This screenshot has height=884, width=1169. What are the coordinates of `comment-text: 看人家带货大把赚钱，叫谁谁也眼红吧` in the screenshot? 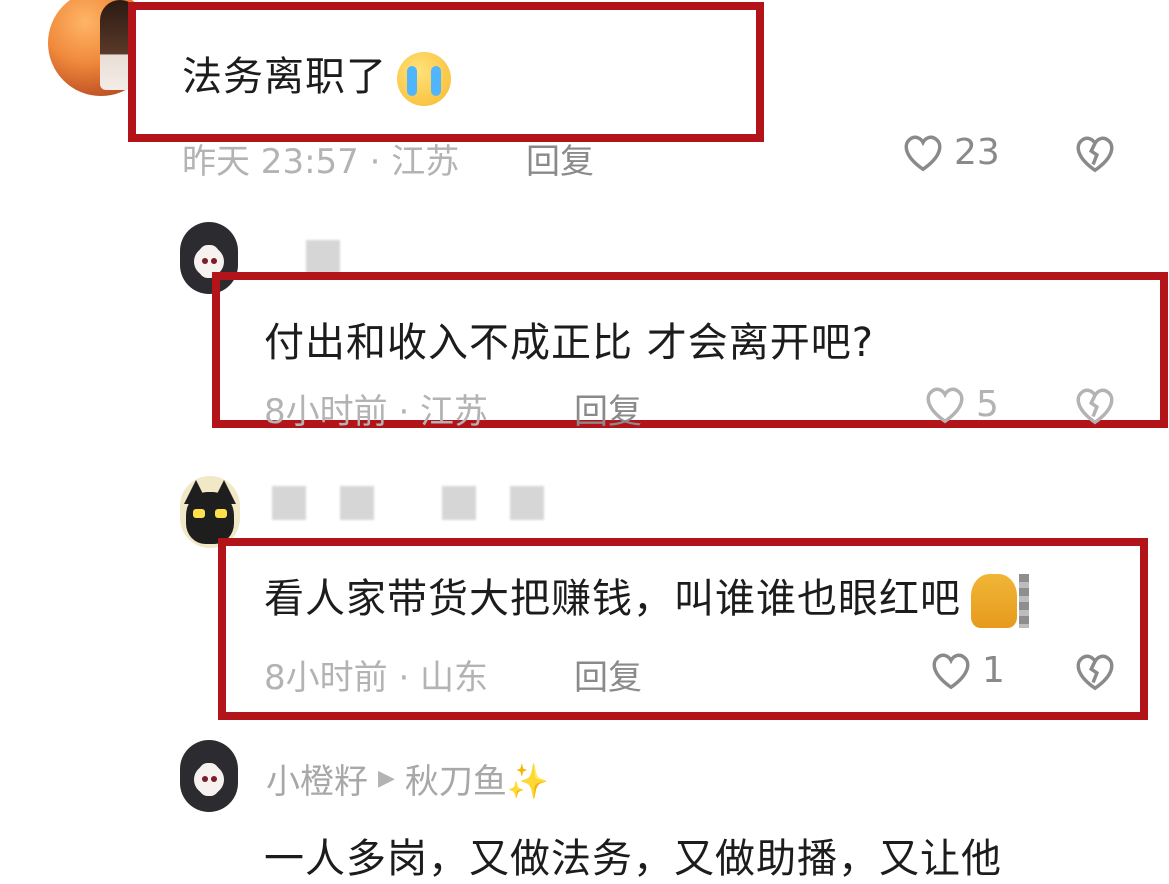 It's located at (646, 597).